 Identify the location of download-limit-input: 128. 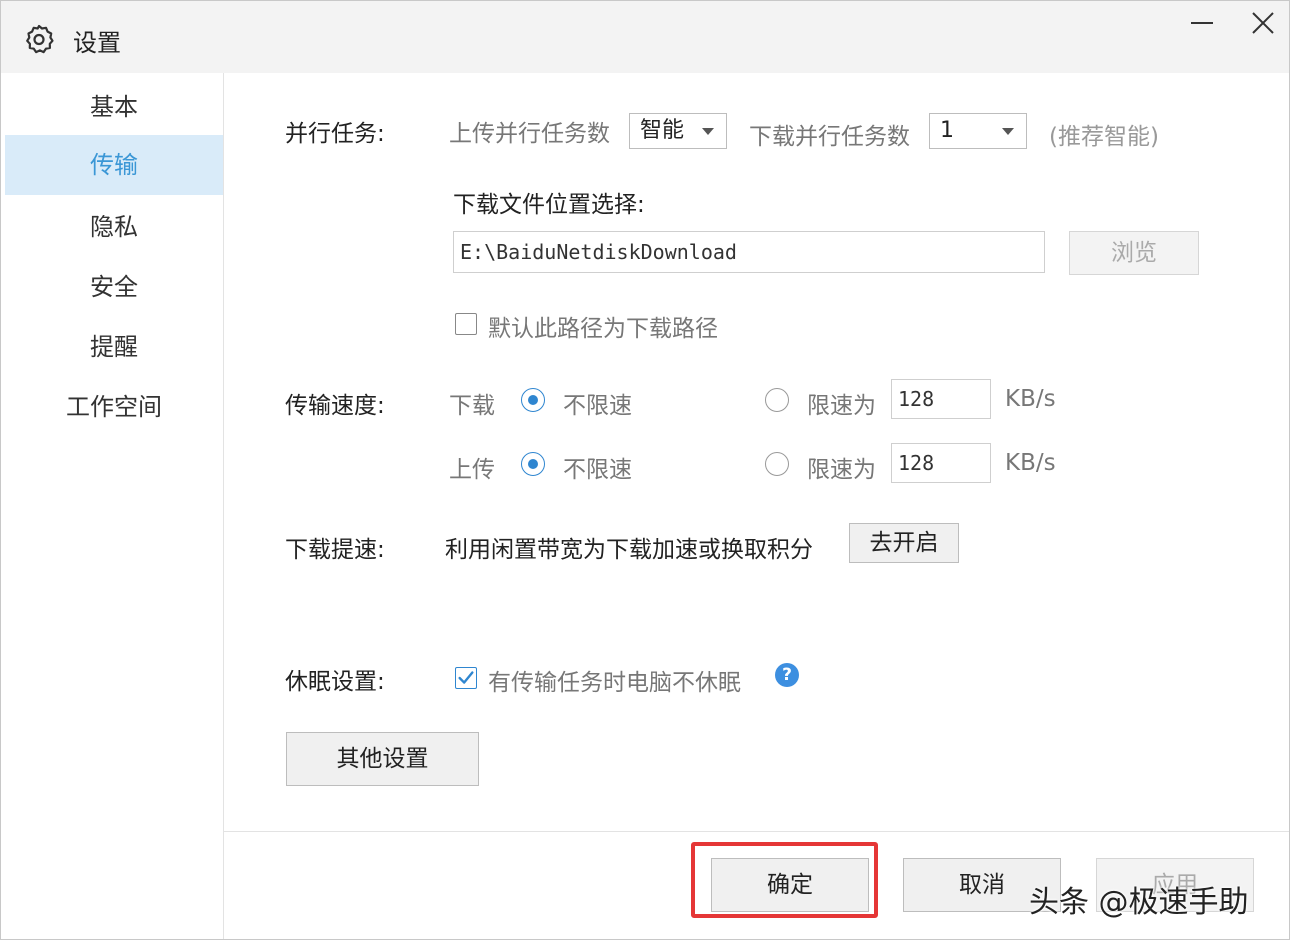
(941, 399).